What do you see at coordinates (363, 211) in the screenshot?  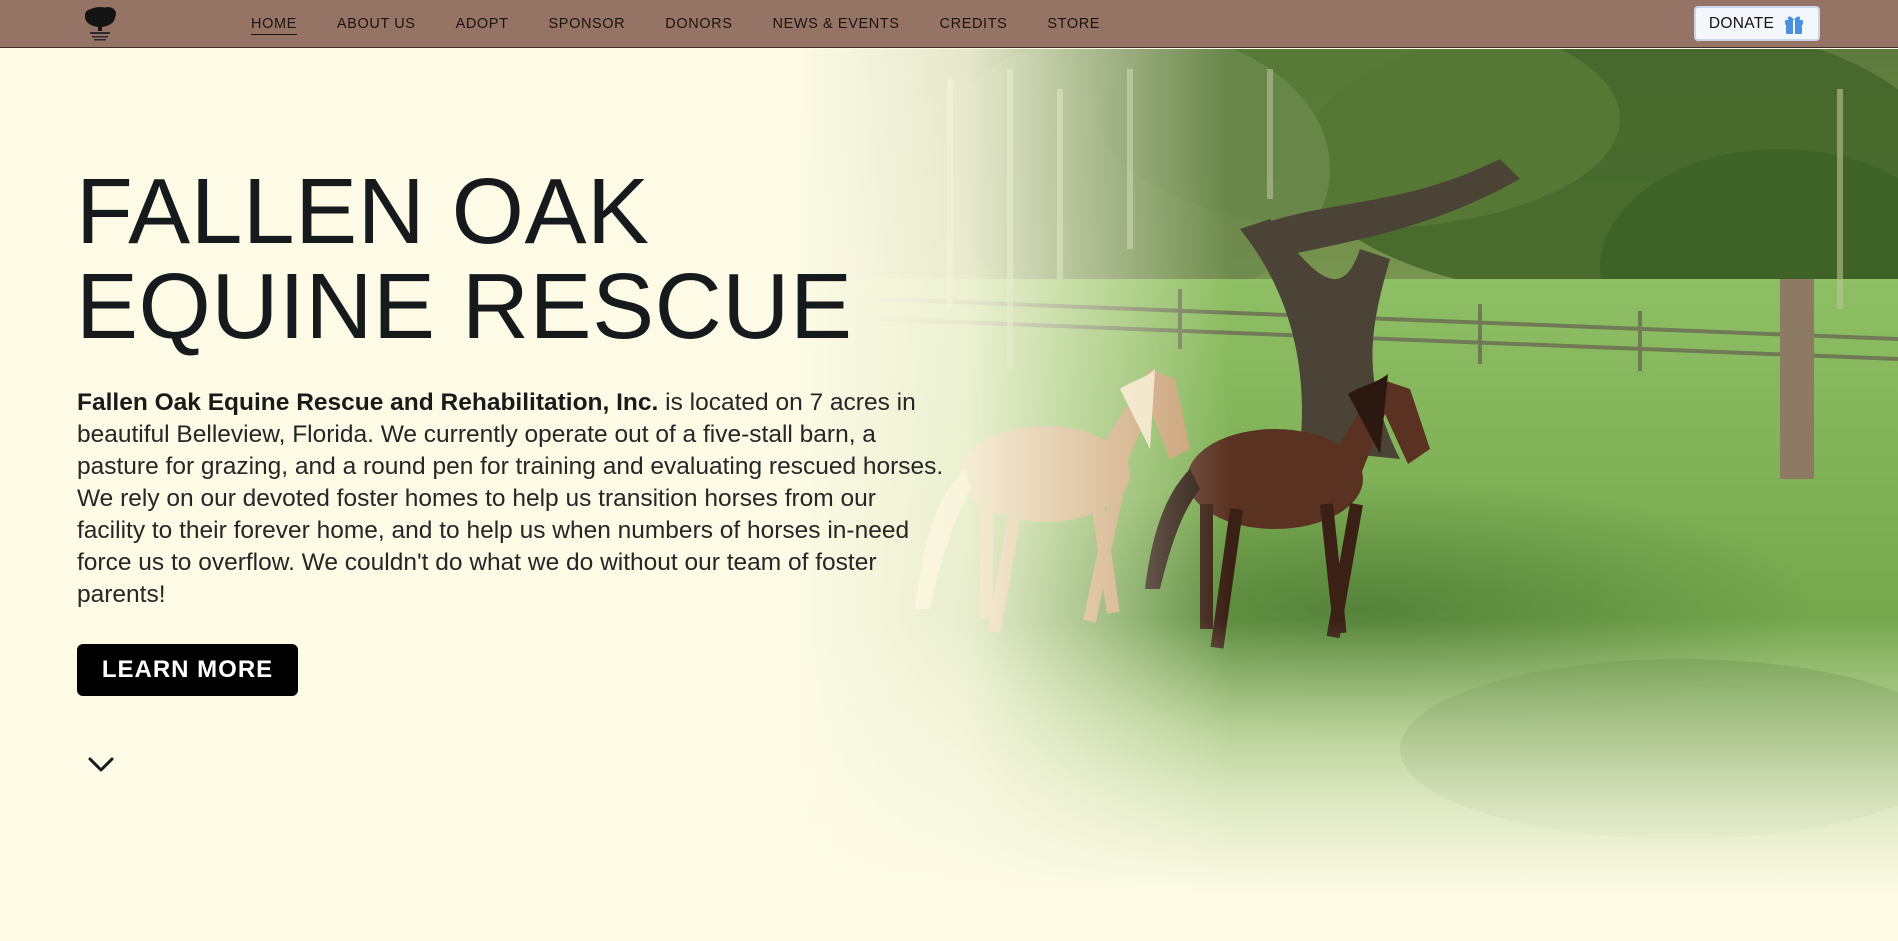 I see `title-line-1: FALLEN OAK` at bounding box center [363, 211].